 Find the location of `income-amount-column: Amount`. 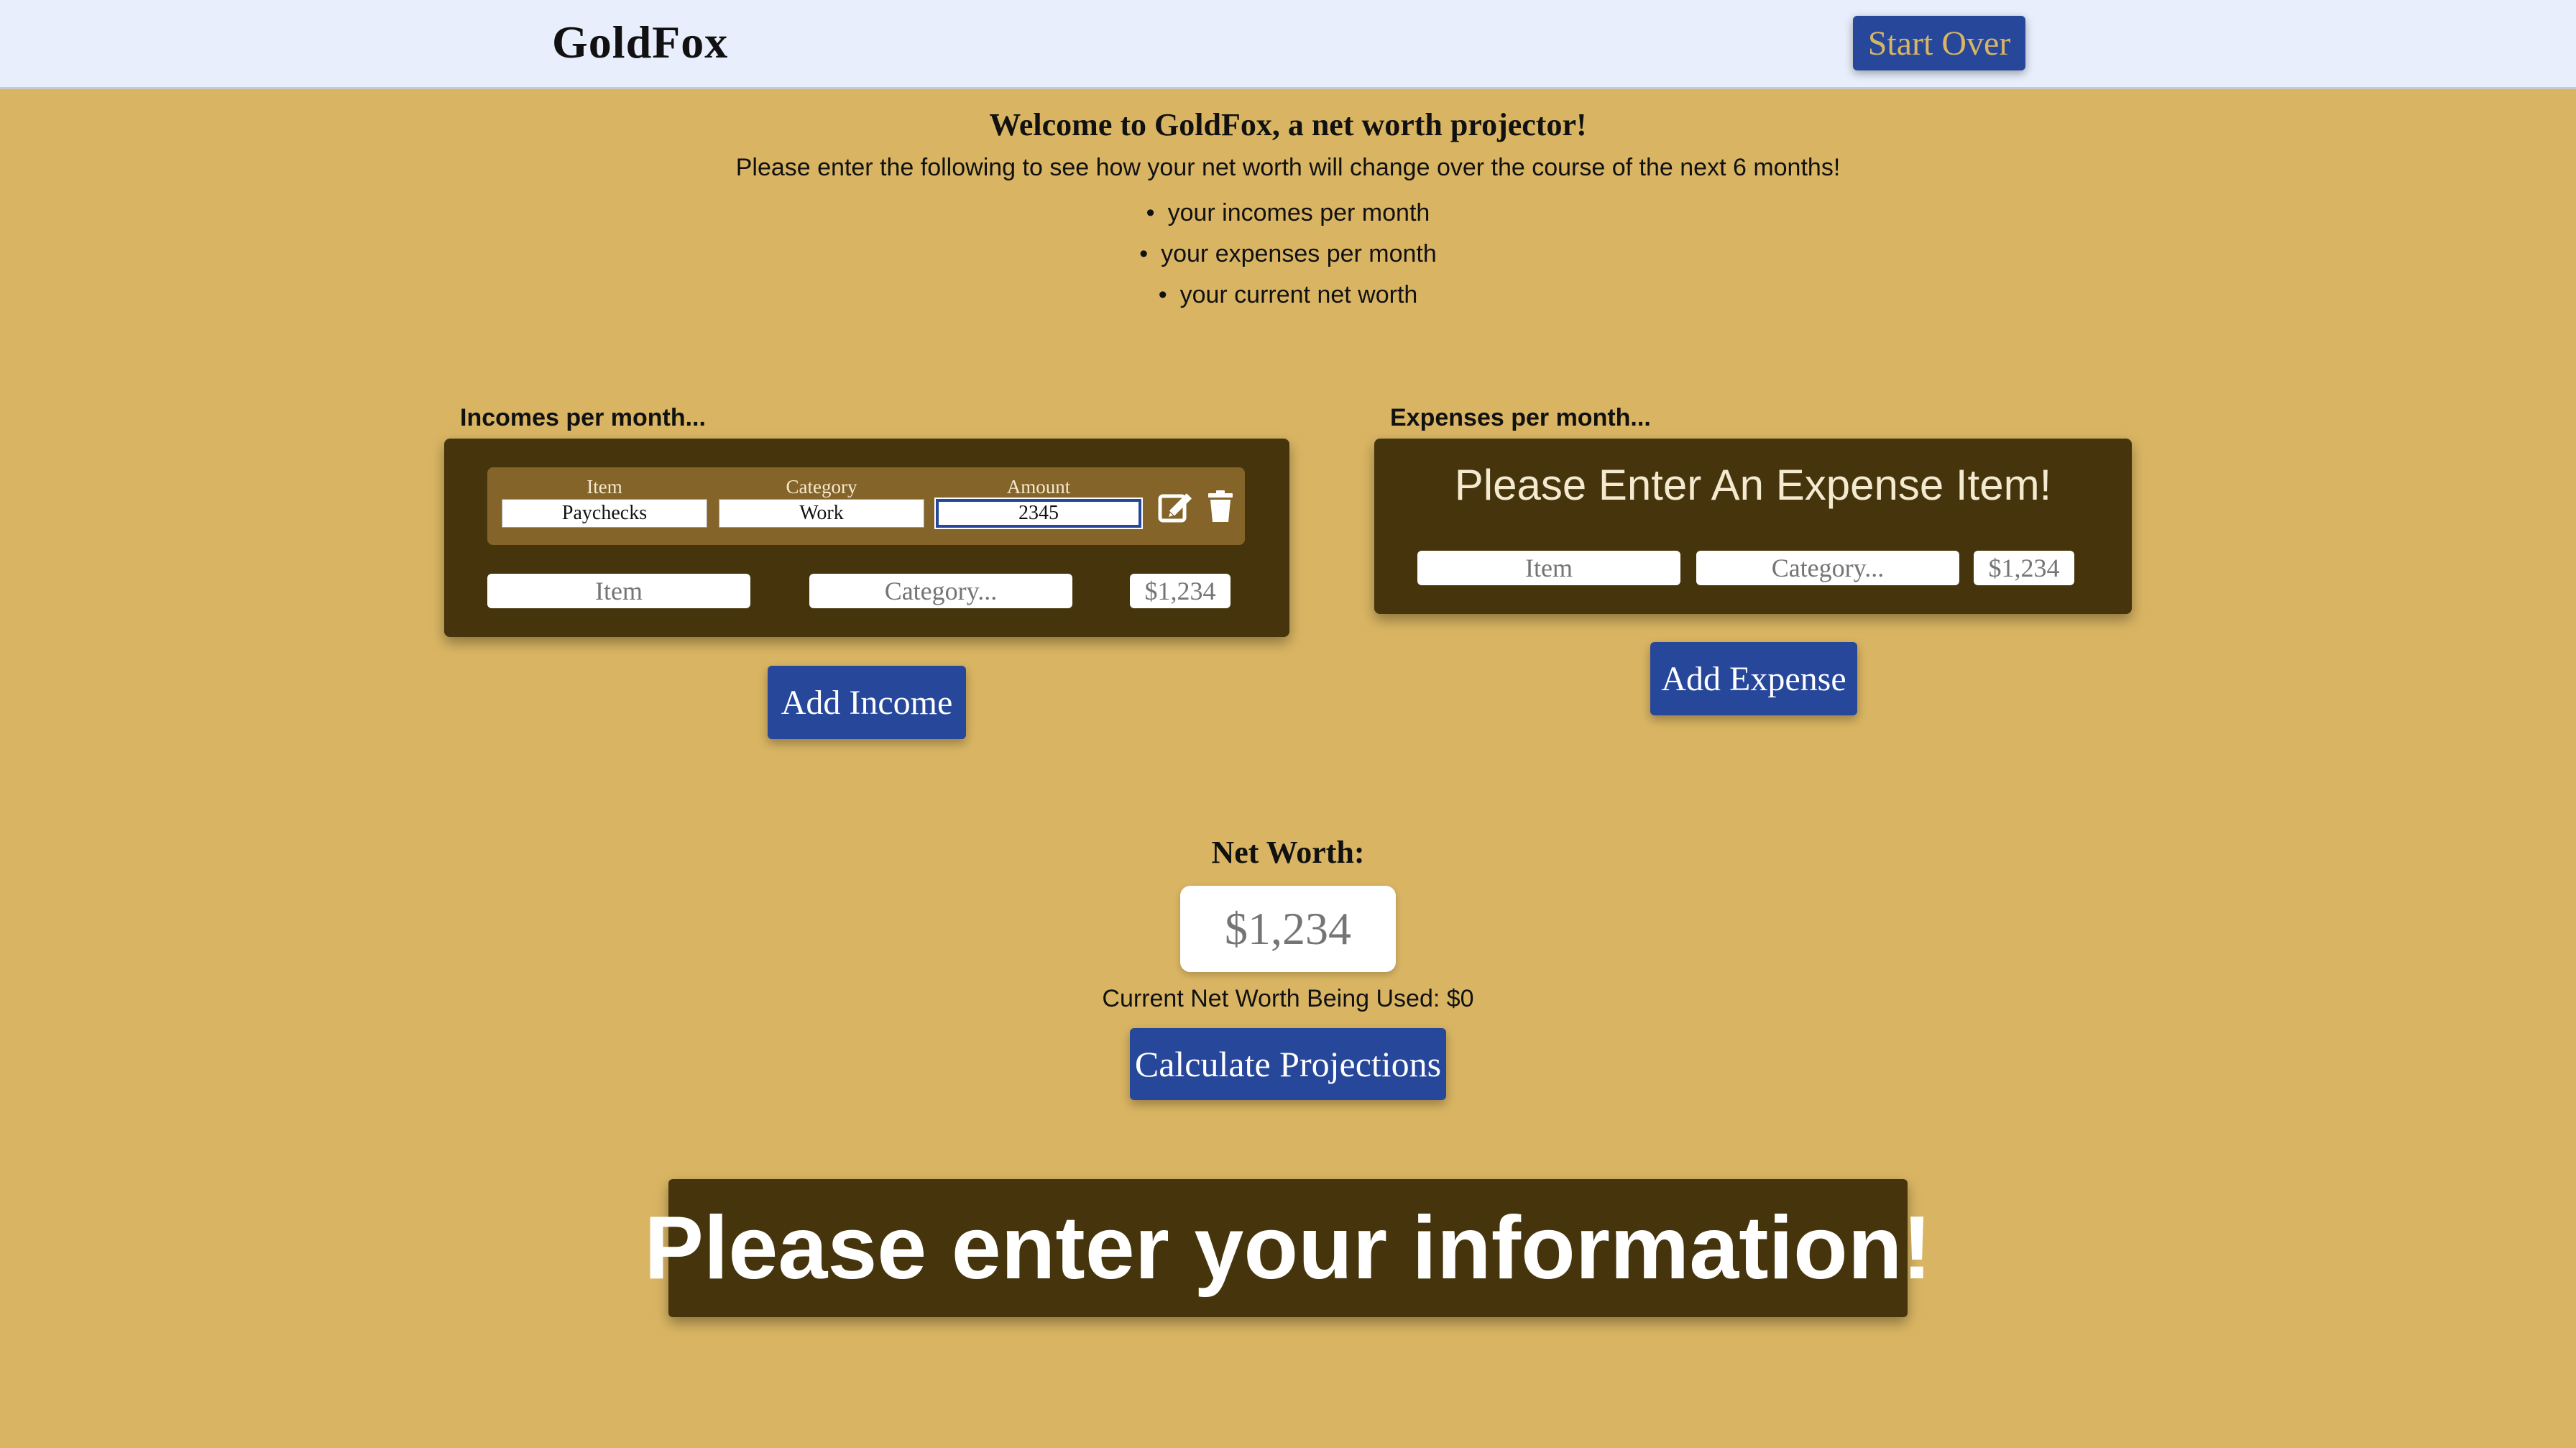

income-amount-column: Amount is located at coordinates (1038, 502).